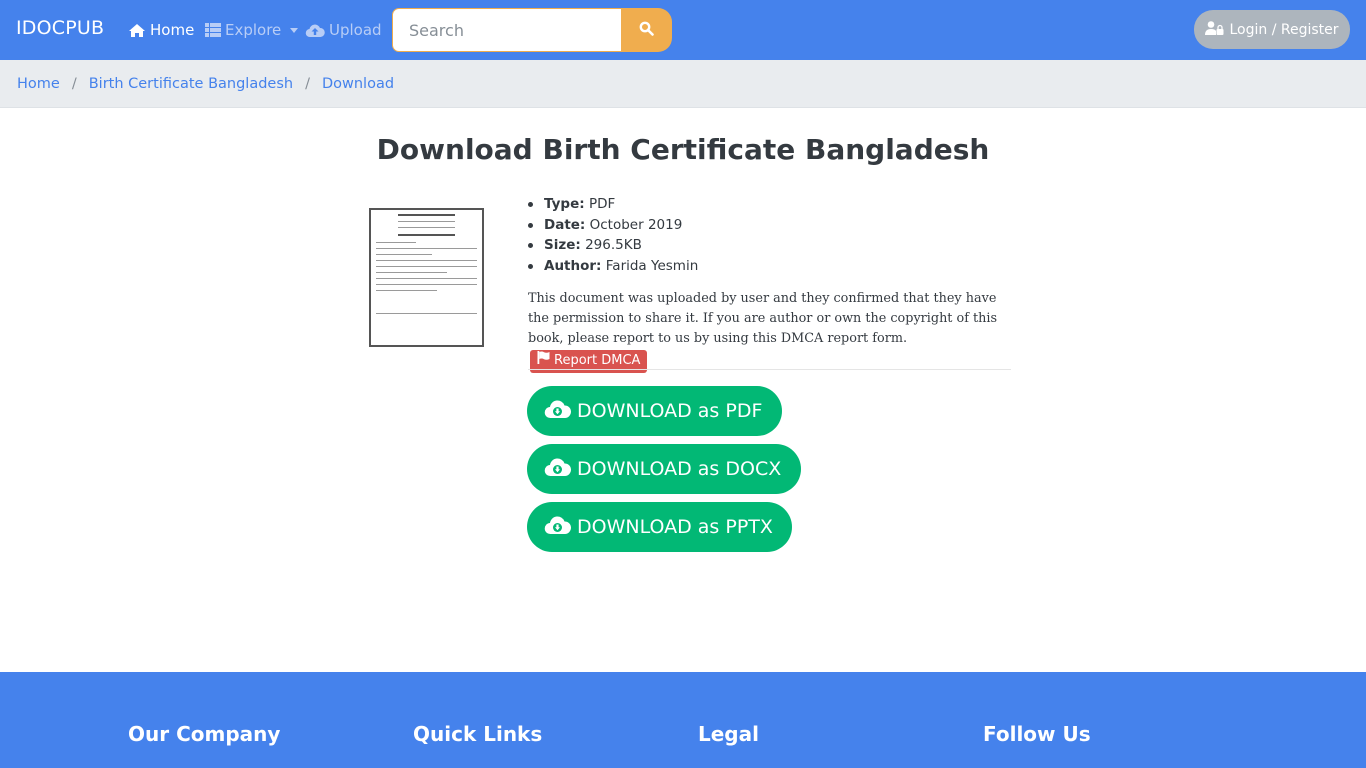  What do you see at coordinates (769, 369) in the screenshot?
I see `divider` at bounding box center [769, 369].